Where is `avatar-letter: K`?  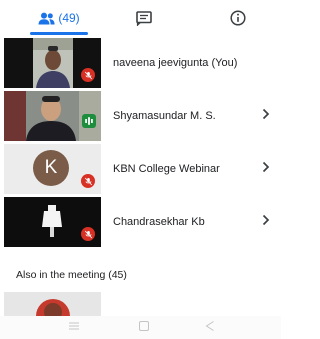 avatar-letter: K is located at coordinates (51, 167).